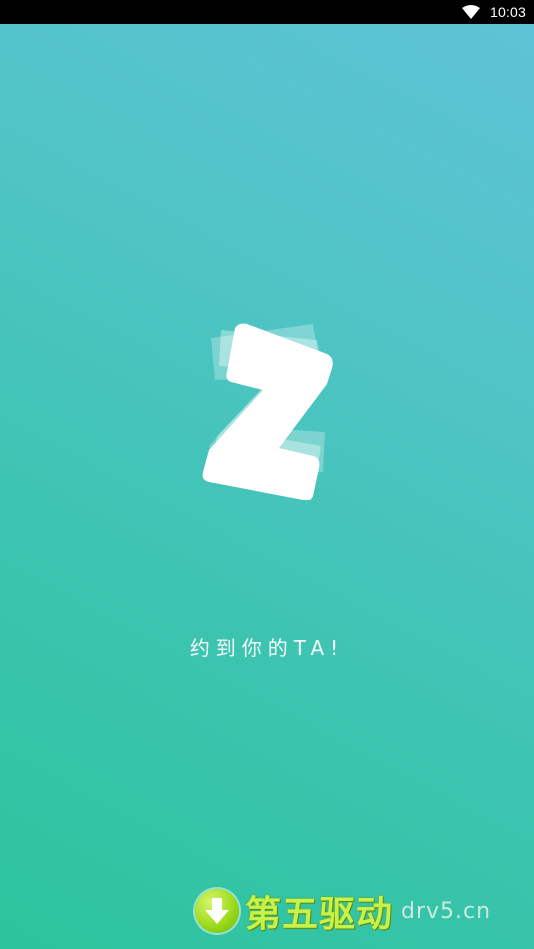 Image resolution: width=534 pixels, height=949 pixels. Describe the element at coordinates (267, 400) in the screenshot. I see `z-logo-icon` at that location.